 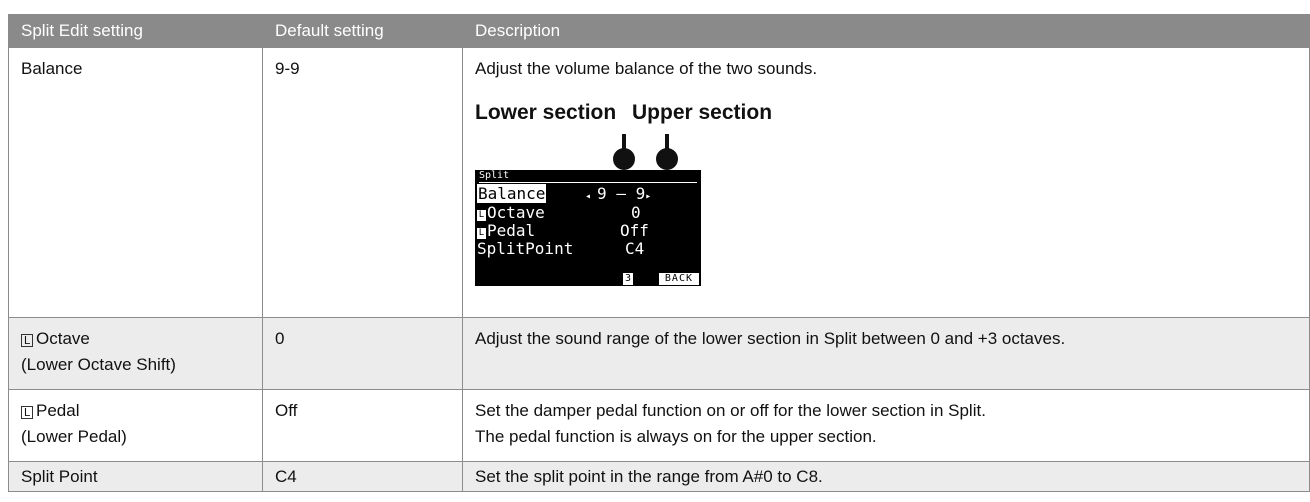 I want to click on default-cell: Off, so click(x=362, y=425).